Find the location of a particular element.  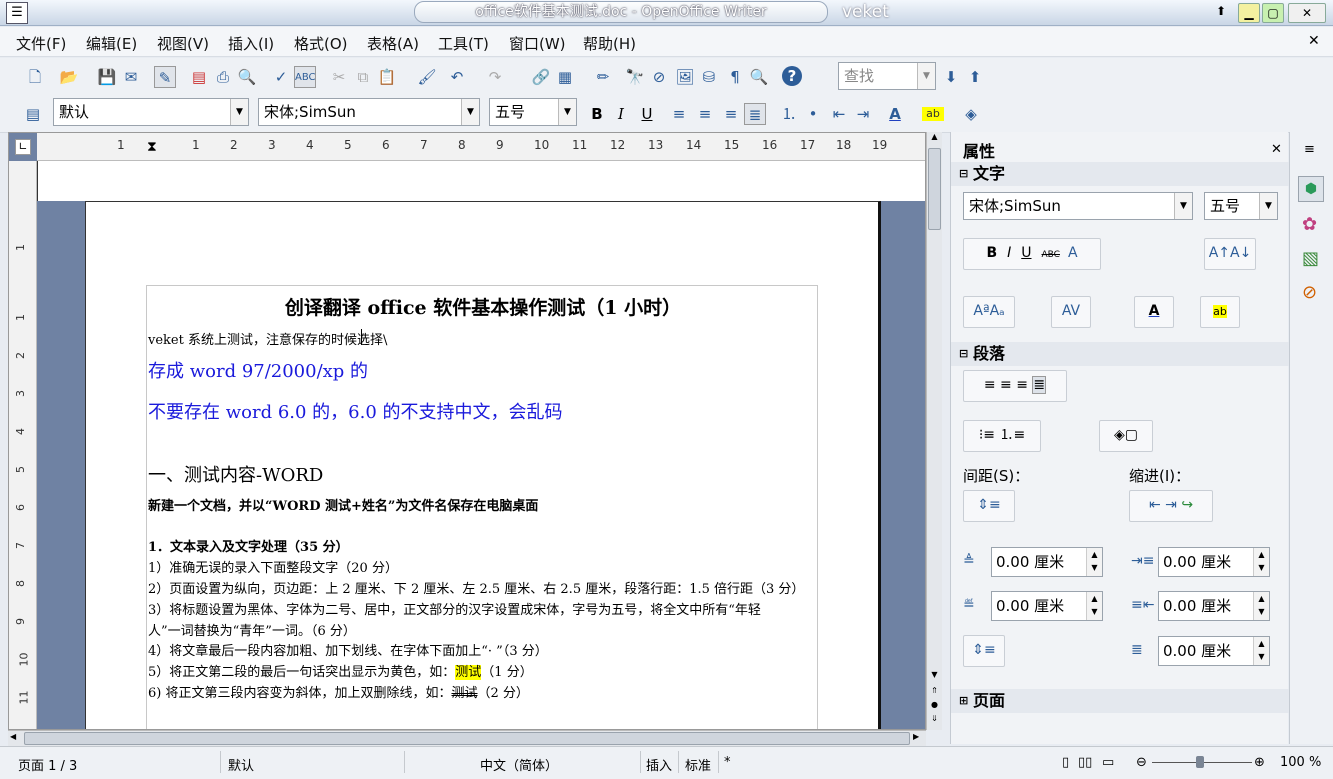

zoom-out-icon: ⊖ is located at coordinates (1141, 762).